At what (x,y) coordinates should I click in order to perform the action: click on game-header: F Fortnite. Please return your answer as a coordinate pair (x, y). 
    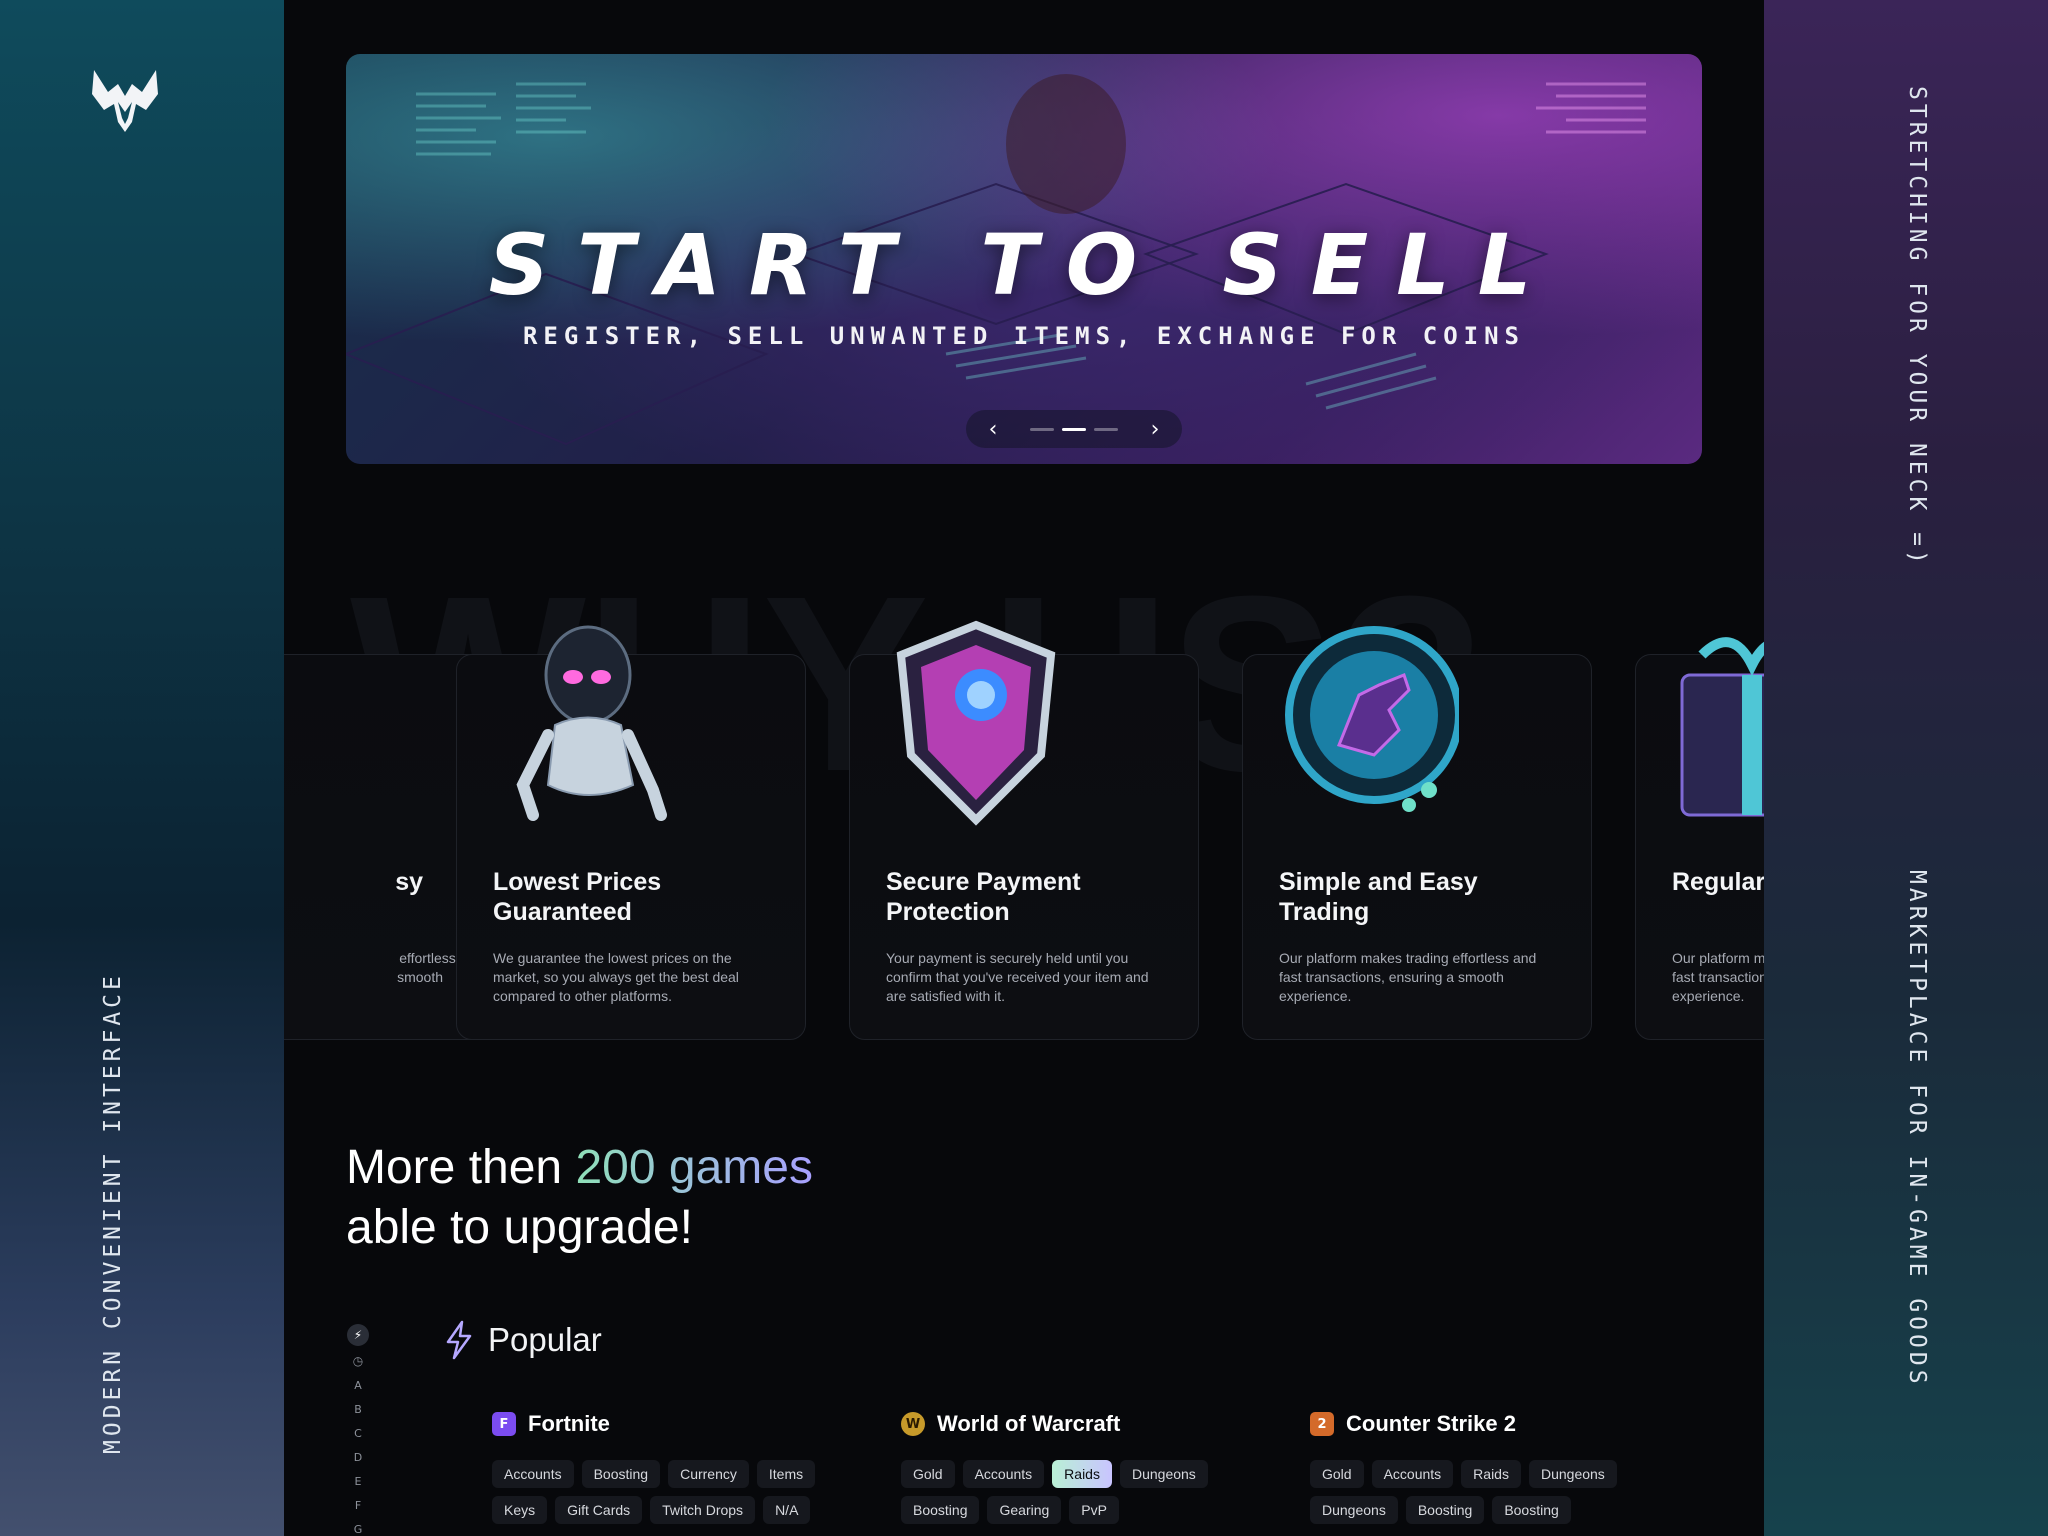
    Looking at the image, I should click on (662, 1424).